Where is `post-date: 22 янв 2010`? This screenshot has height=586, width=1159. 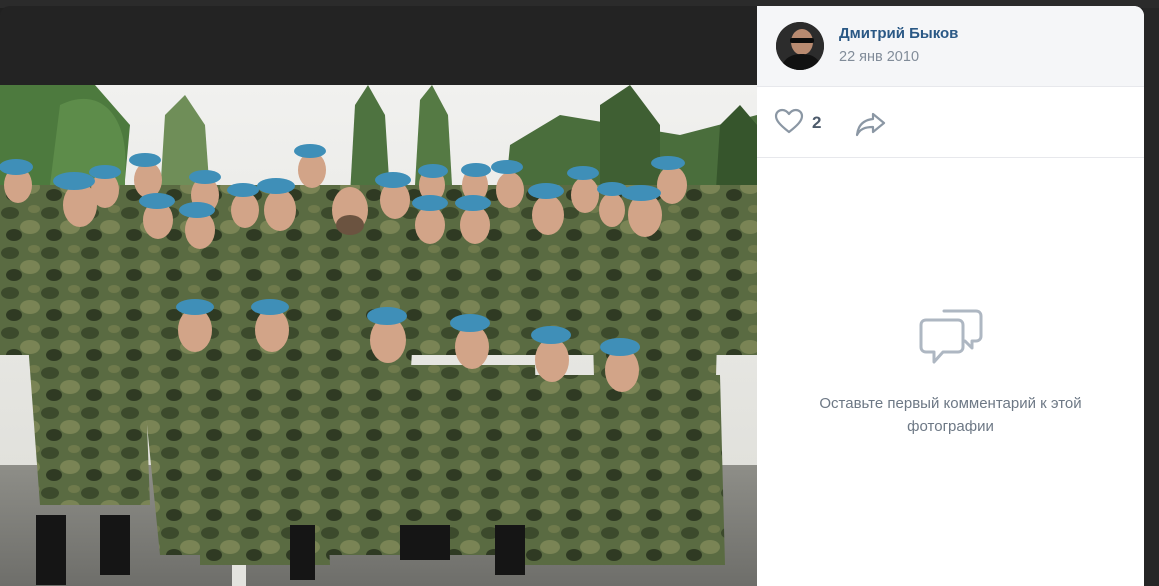 post-date: 22 янв 2010 is located at coordinates (879, 57).